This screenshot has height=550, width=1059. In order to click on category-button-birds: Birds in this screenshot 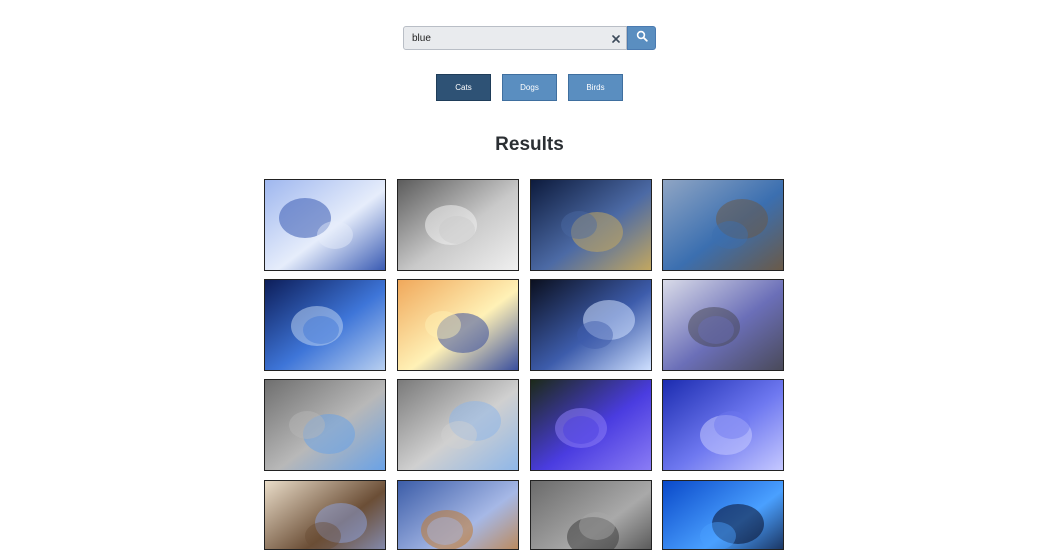, I will do `click(595, 87)`.